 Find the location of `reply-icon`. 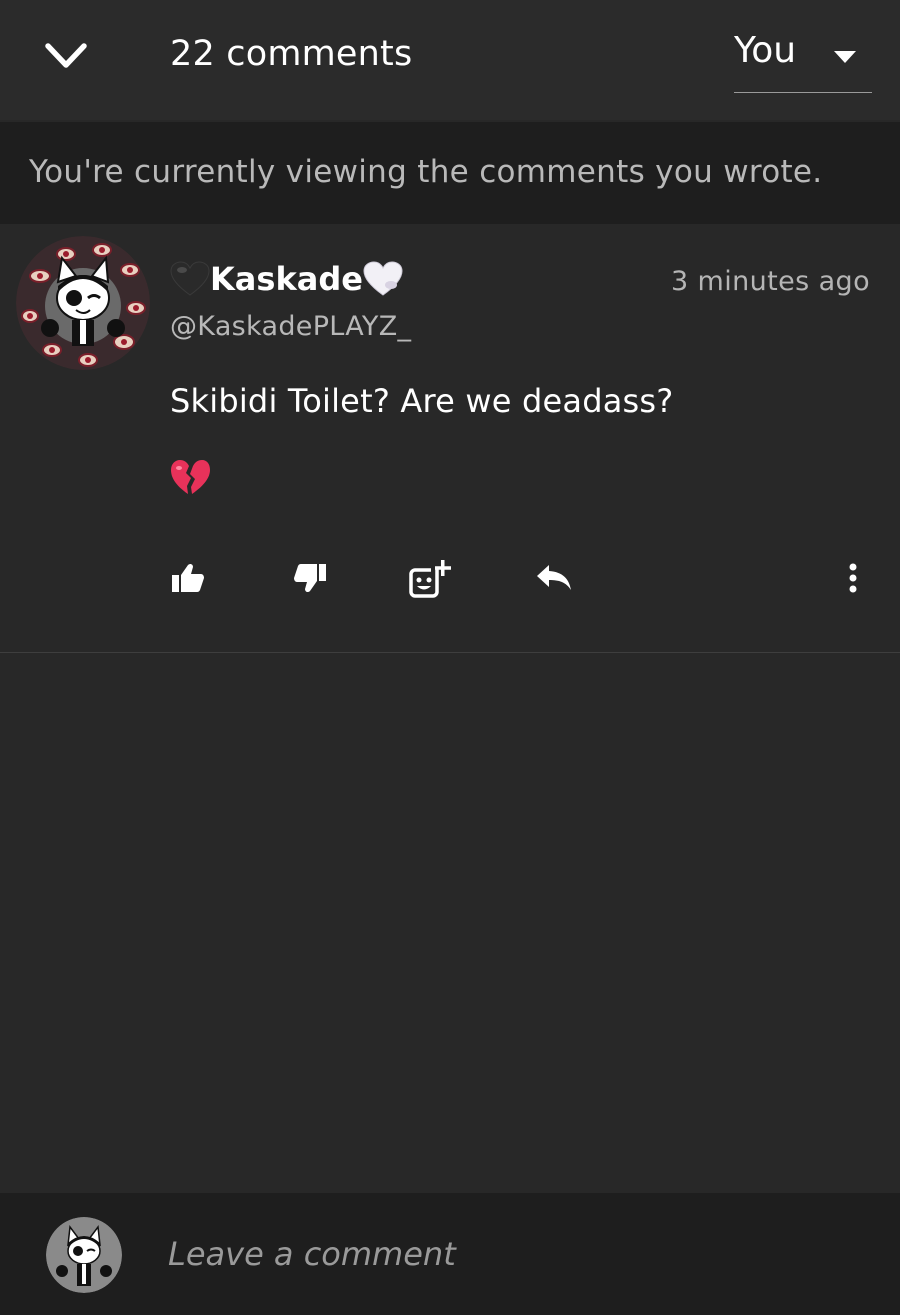

reply-icon is located at coordinates (554, 577).